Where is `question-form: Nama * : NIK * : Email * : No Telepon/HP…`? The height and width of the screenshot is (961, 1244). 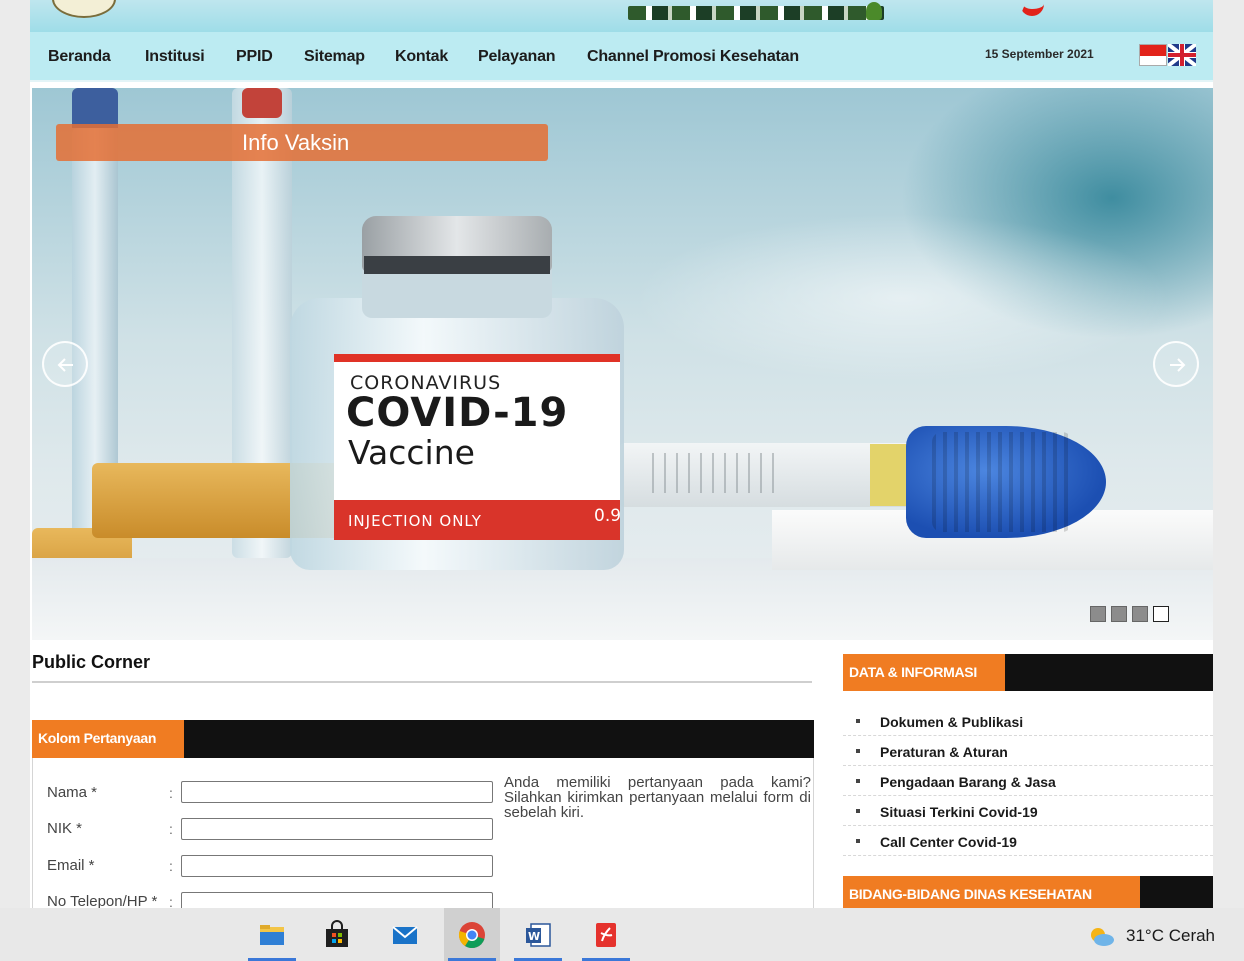 question-form: Nama * : NIK * : Email * : No Telepon/HP… is located at coordinates (423, 833).